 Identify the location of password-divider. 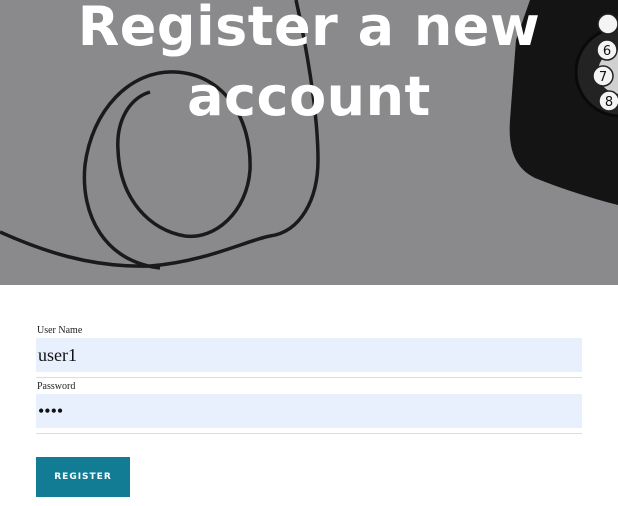
(309, 433).